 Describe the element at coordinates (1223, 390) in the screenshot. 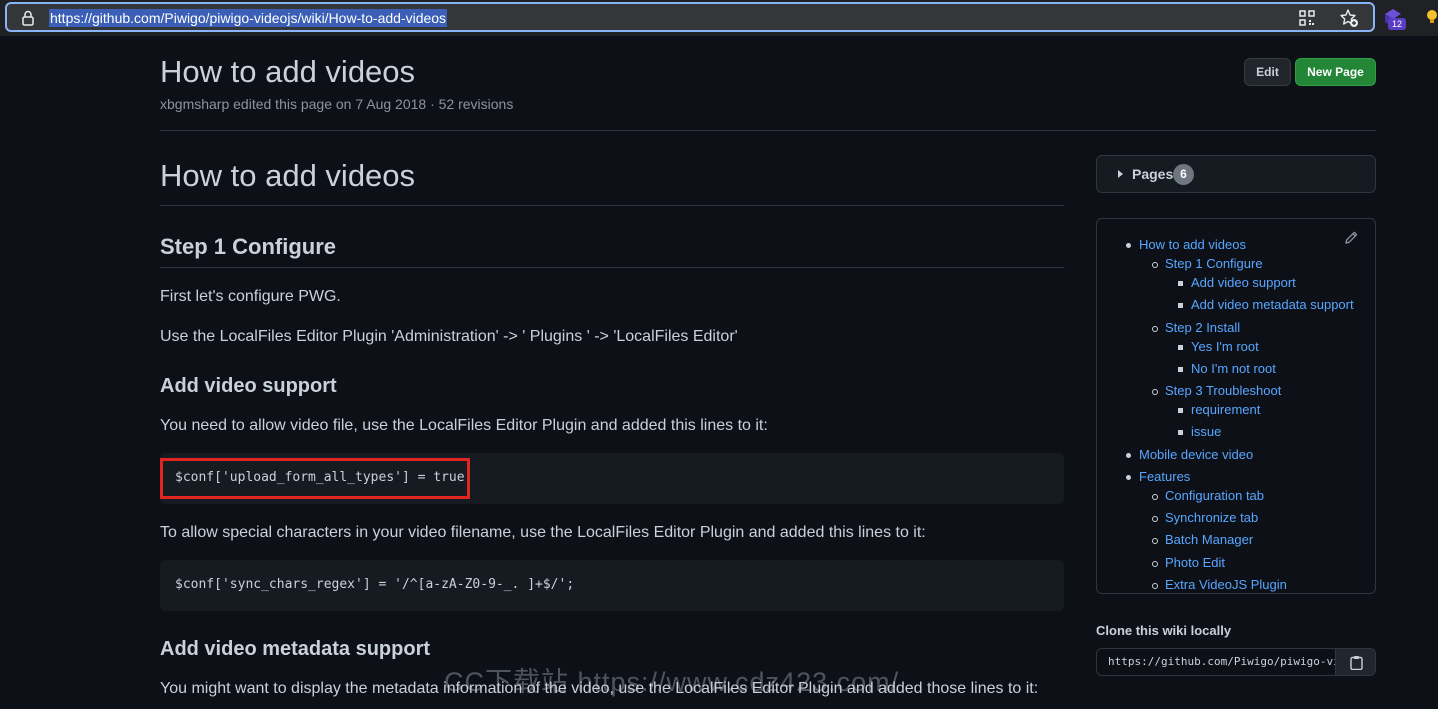

I see `toc-link: Step 3 Troubleshoot` at that location.